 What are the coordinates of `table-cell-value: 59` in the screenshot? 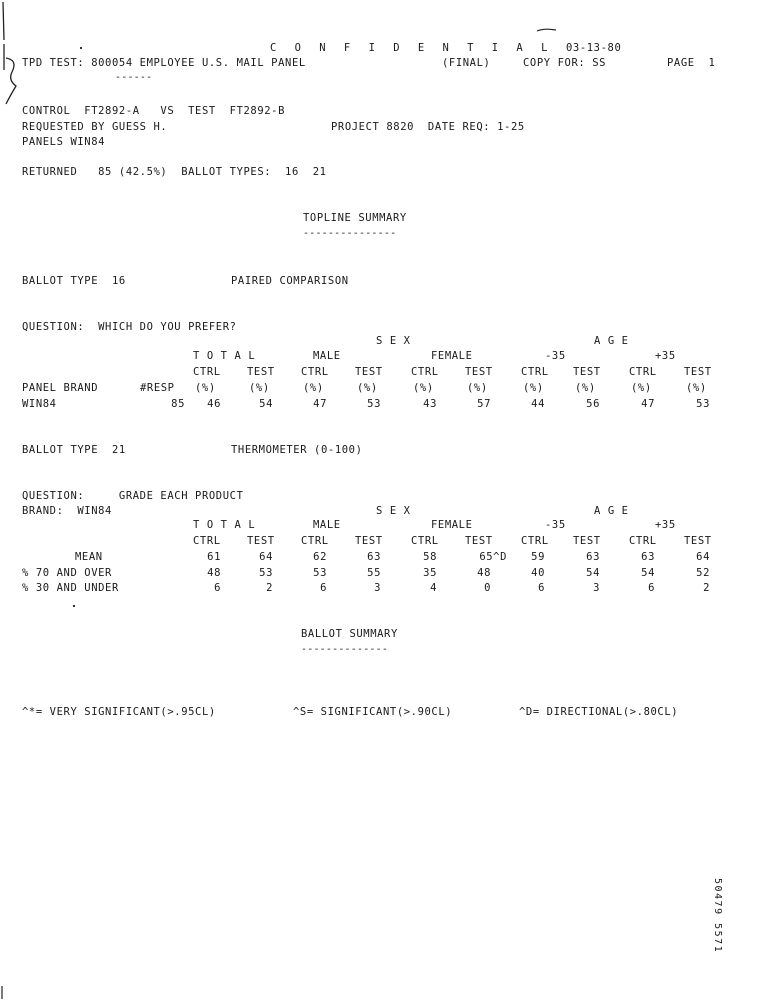 It's located at (538, 557).